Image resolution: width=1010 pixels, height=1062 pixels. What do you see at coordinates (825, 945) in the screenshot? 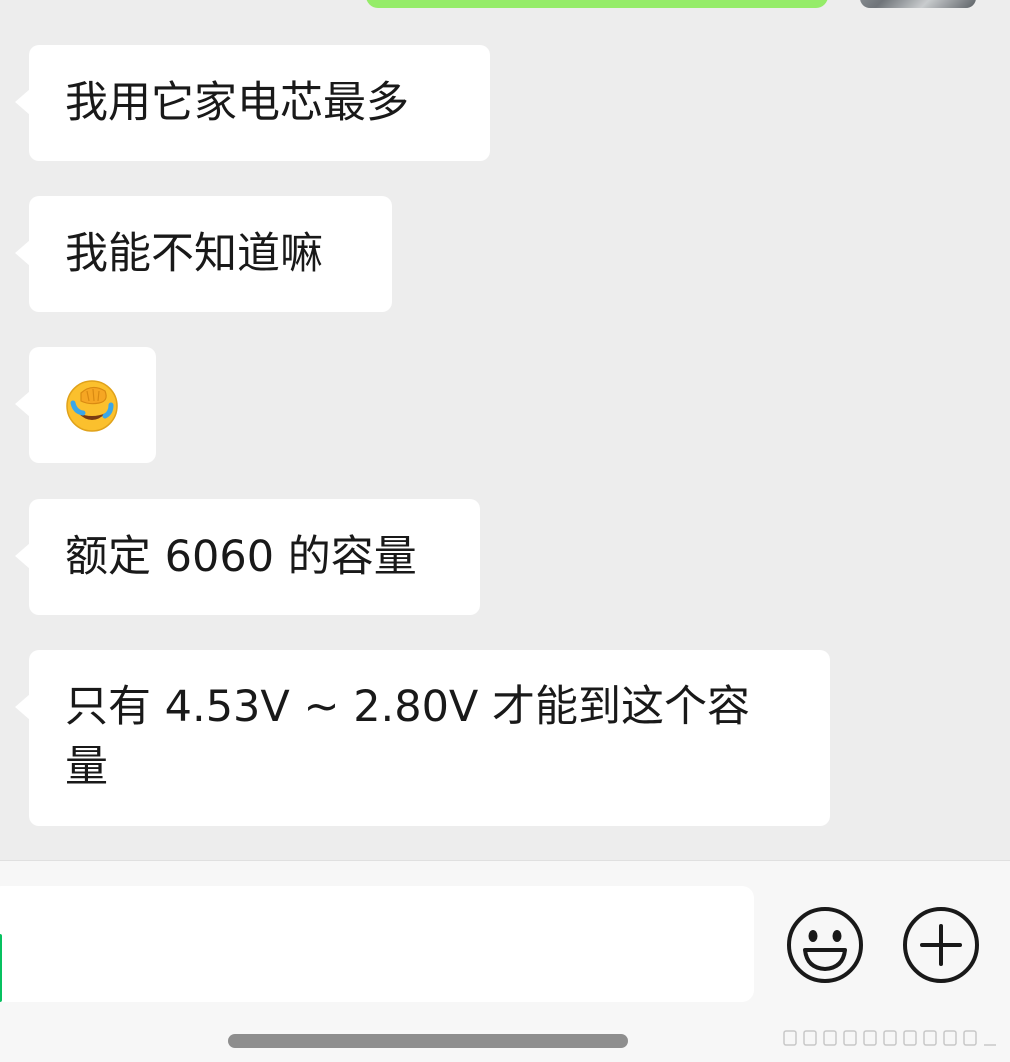
I see `smiley-icon` at bounding box center [825, 945].